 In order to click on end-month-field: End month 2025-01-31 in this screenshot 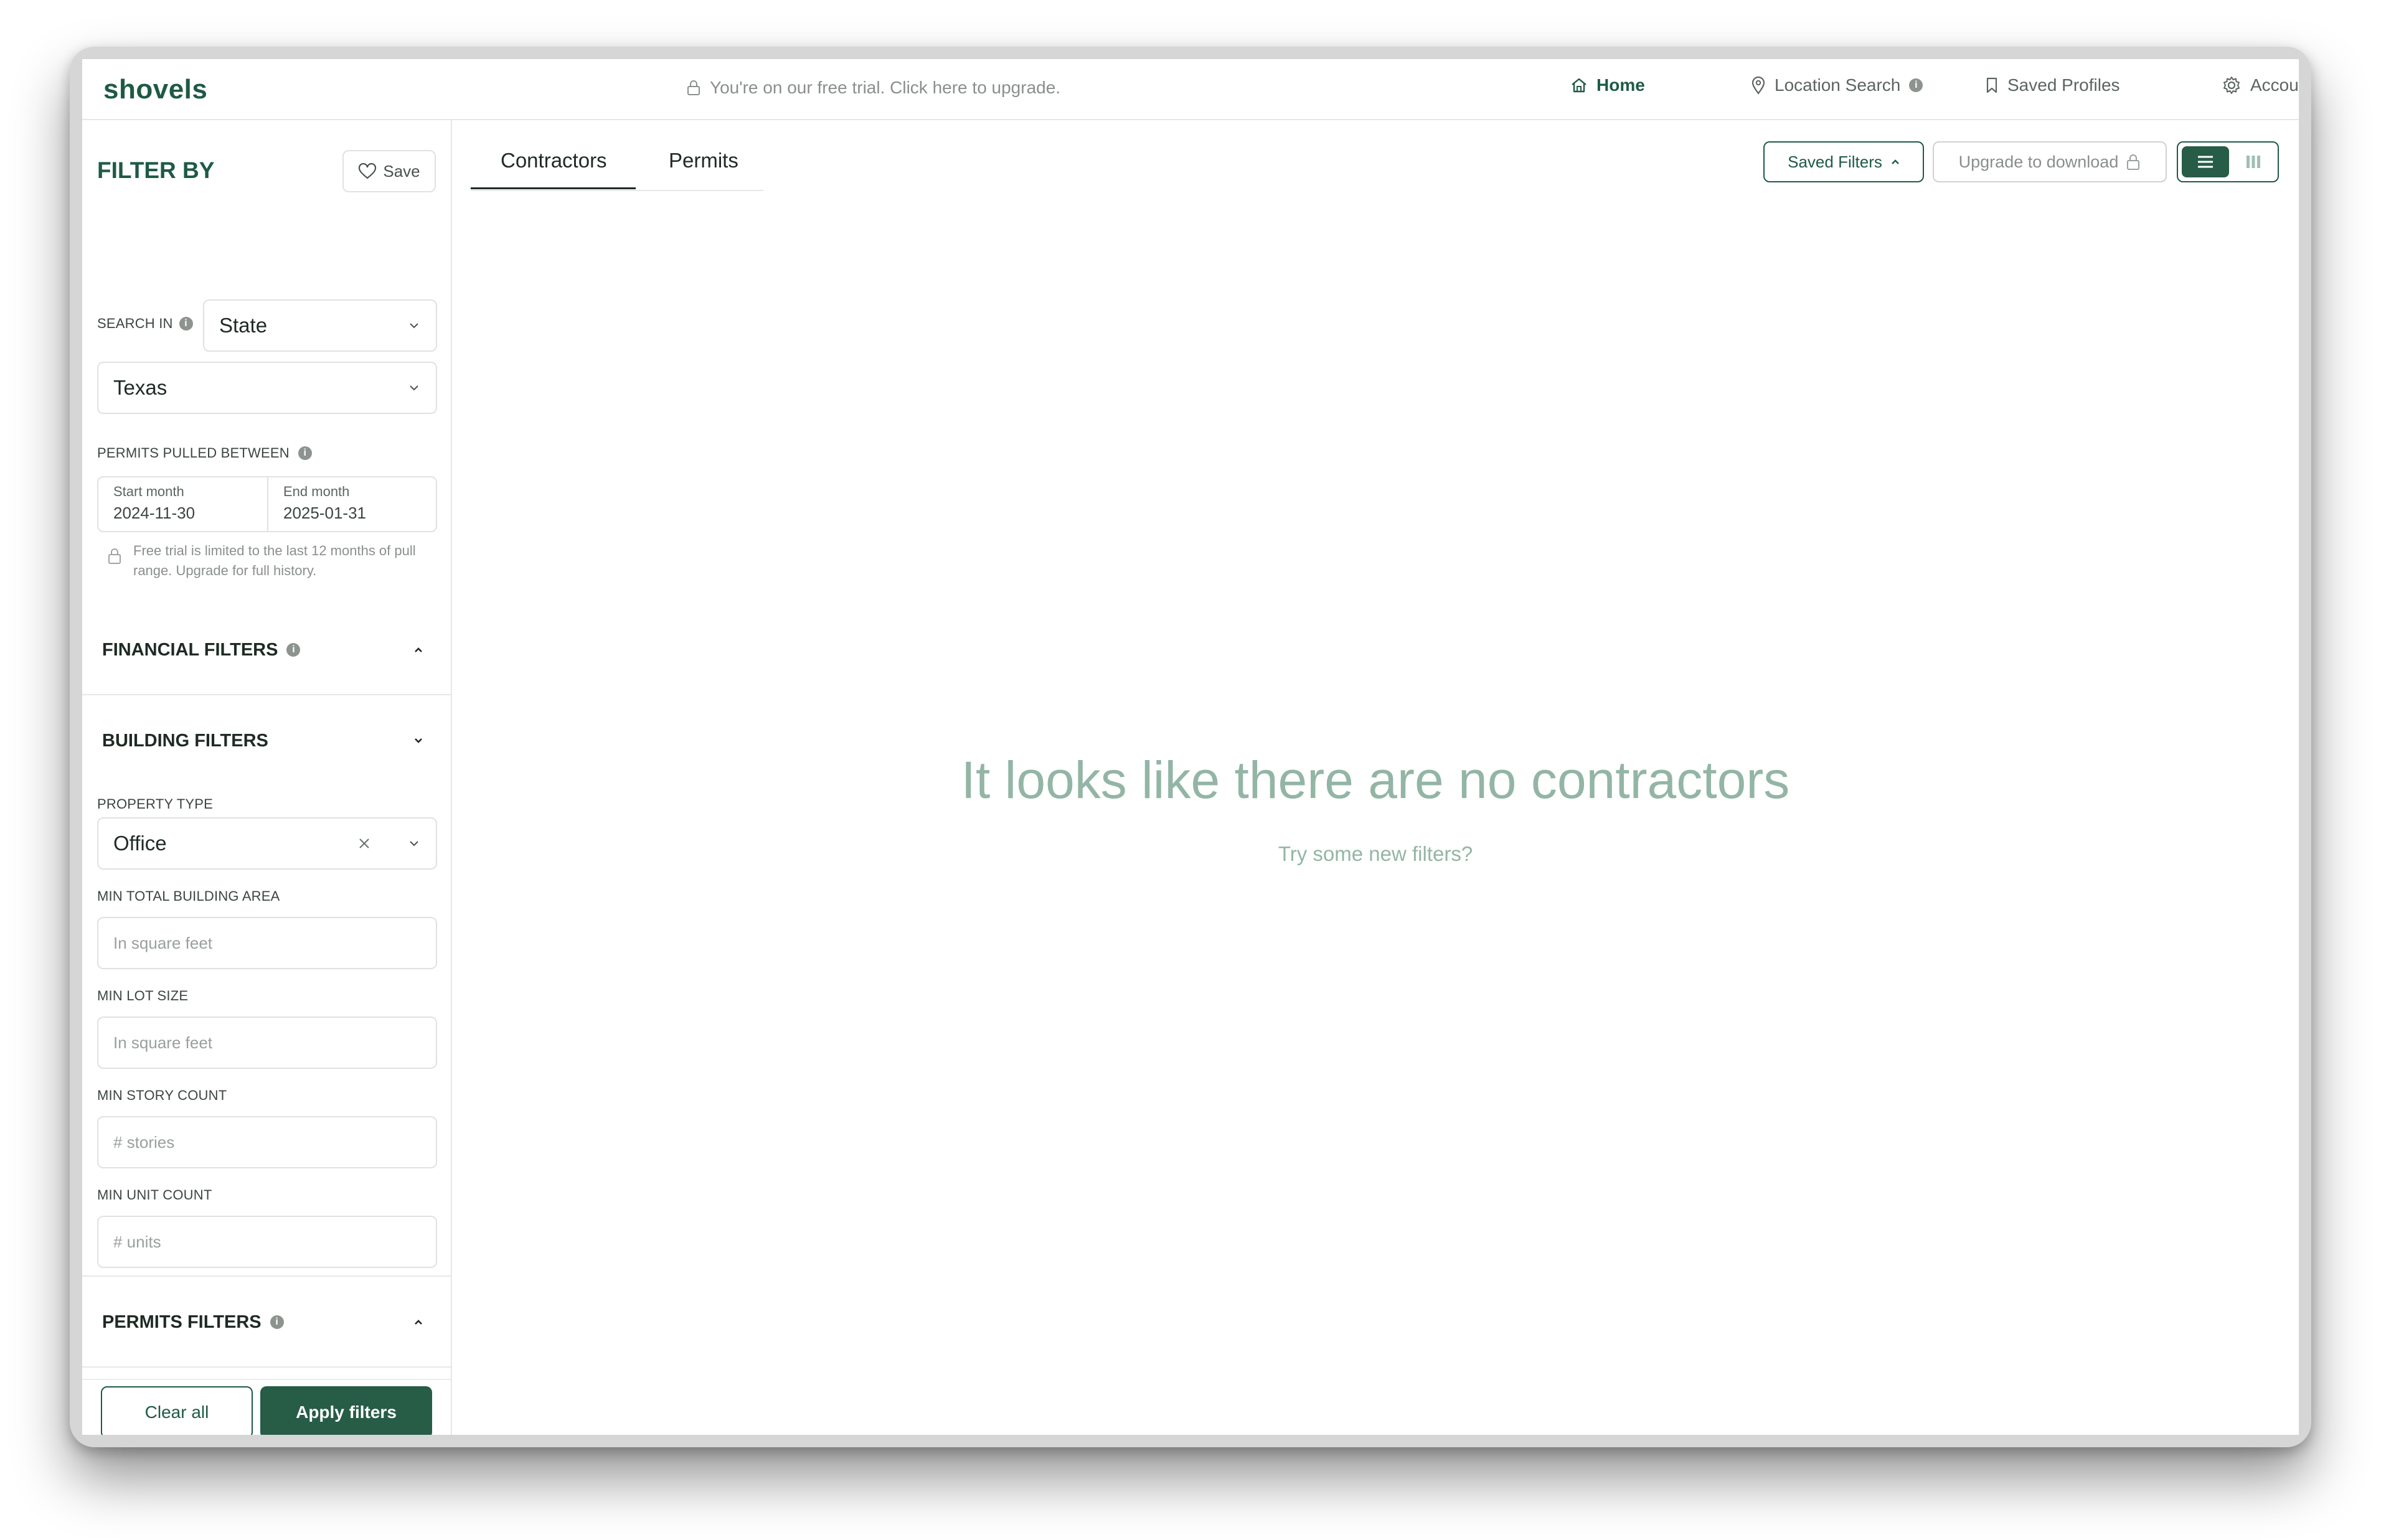, I will do `click(351, 504)`.